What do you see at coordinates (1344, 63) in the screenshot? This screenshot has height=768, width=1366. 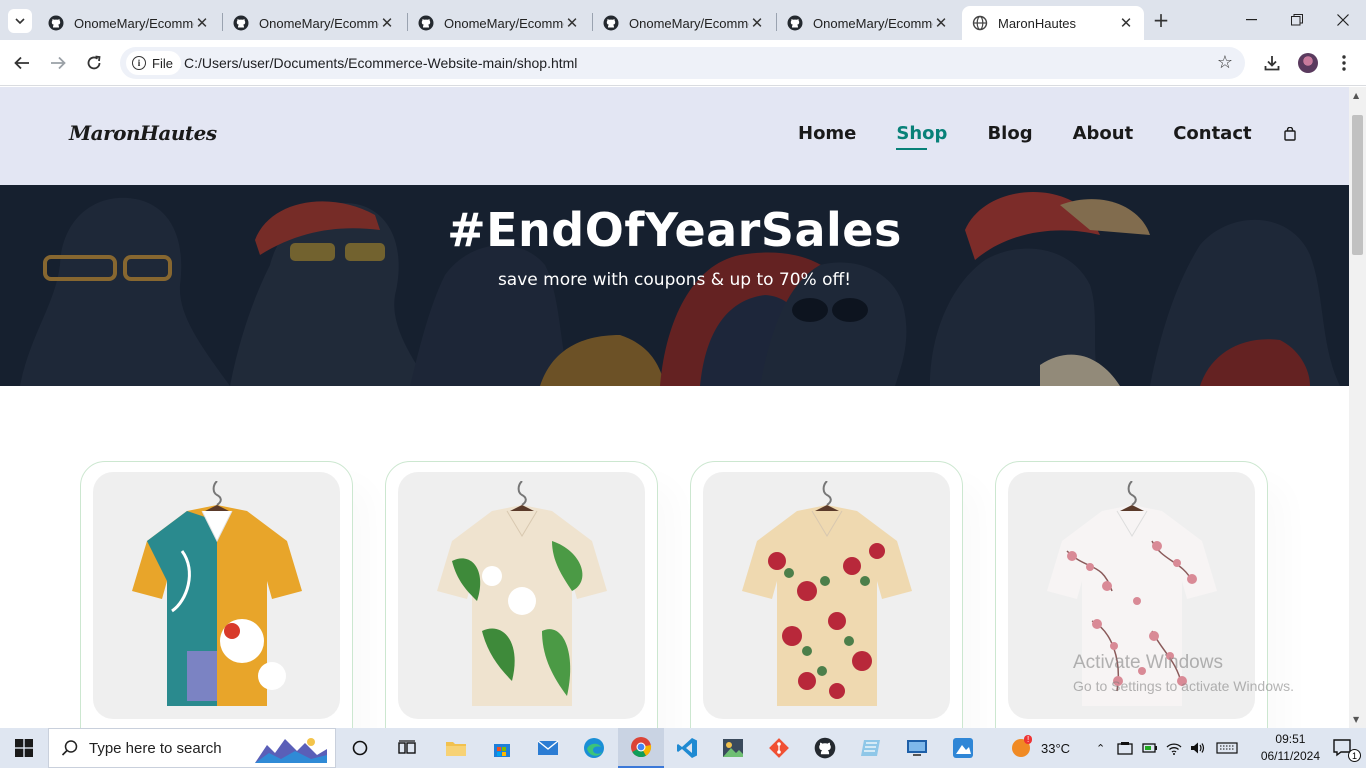 I see `menu-button` at bounding box center [1344, 63].